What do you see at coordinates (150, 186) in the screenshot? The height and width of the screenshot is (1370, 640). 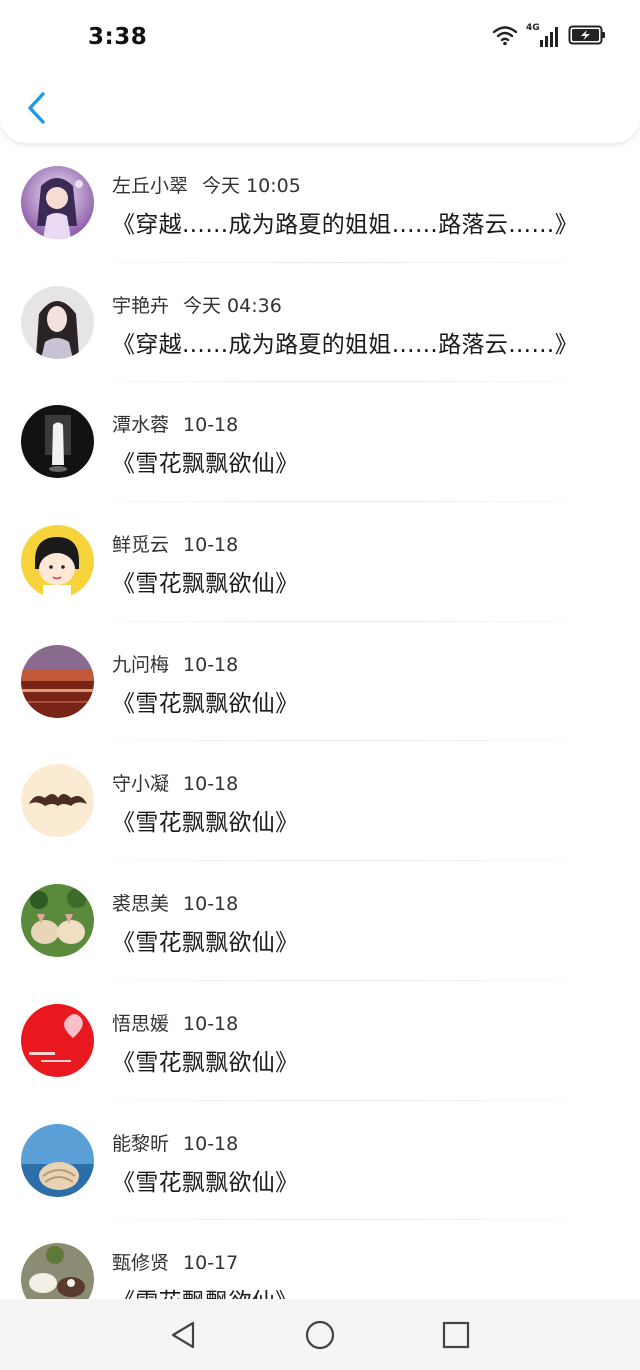 I see `sender-name: 左丘小翠` at bounding box center [150, 186].